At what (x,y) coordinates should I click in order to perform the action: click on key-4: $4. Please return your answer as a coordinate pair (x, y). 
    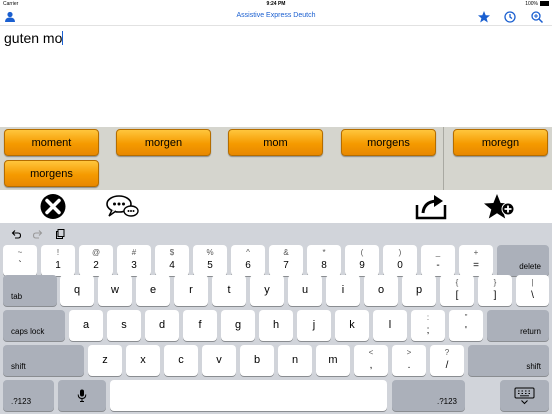
    Looking at the image, I should click on (172, 260).